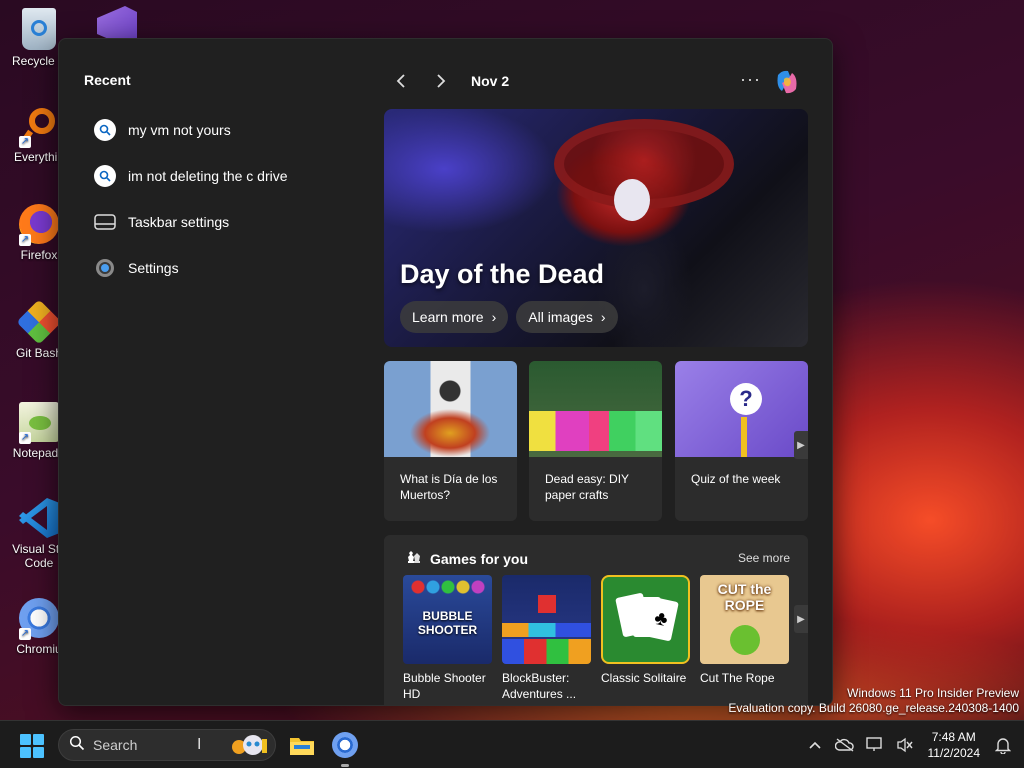  I want to click on game-tile-title: BUBBLE SHOOTER, so click(447, 623).